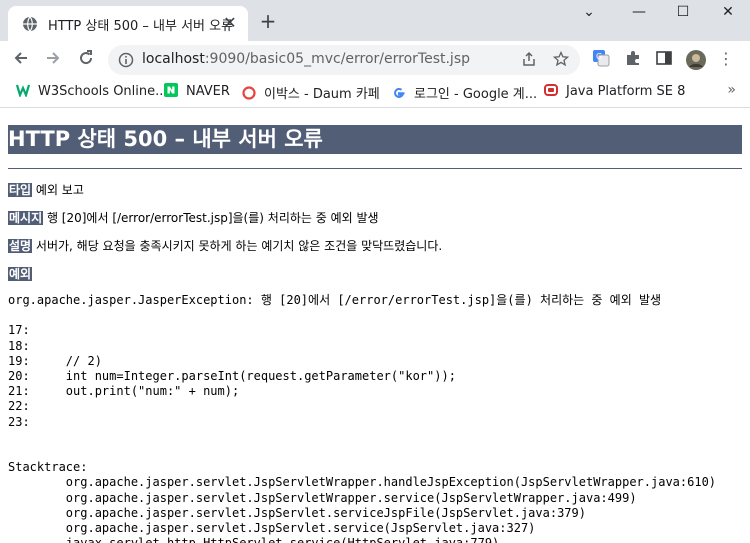 The width and height of the screenshot is (750, 543). What do you see at coordinates (726, 59) in the screenshot?
I see `browser-menu-icon: ⋮` at bounding box center [726, 59].